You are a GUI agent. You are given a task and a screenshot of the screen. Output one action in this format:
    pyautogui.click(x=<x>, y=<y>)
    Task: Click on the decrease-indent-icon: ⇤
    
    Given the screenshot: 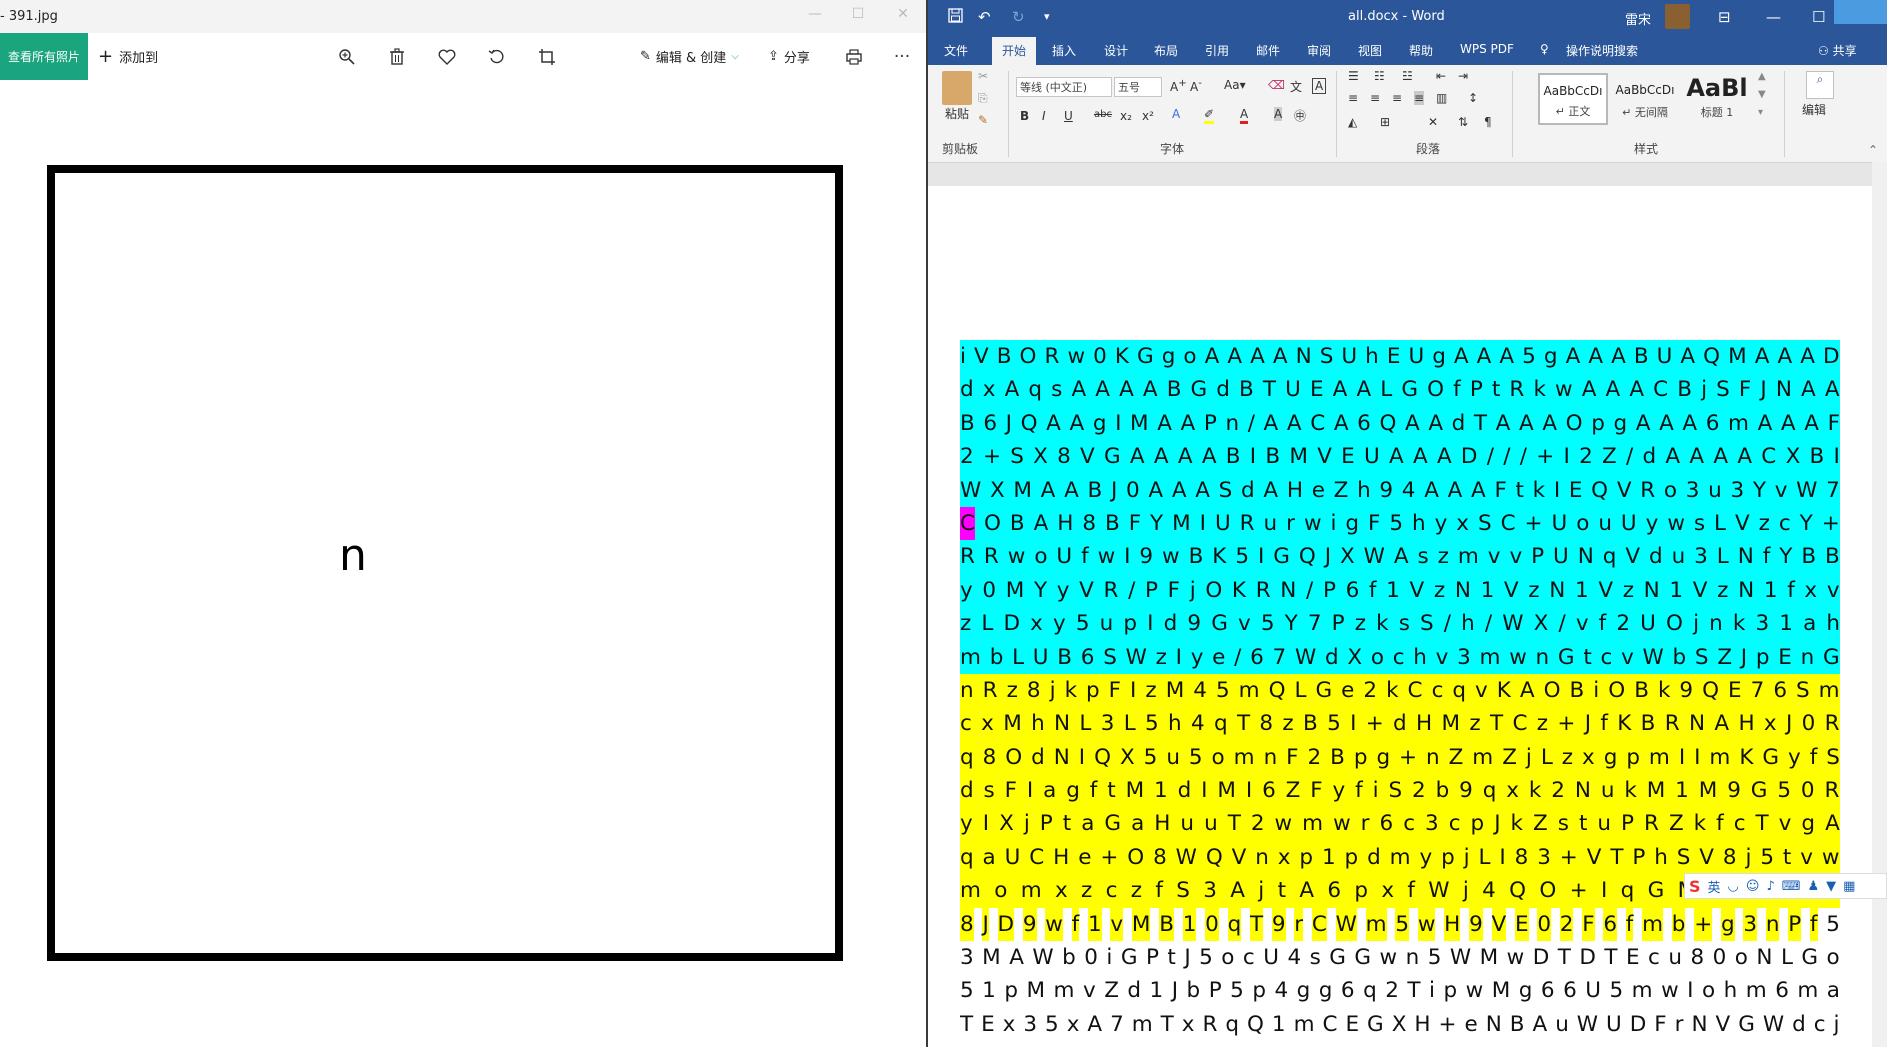 What is the action you would take?
    pyautogui.click(x=1441, y=76)
    